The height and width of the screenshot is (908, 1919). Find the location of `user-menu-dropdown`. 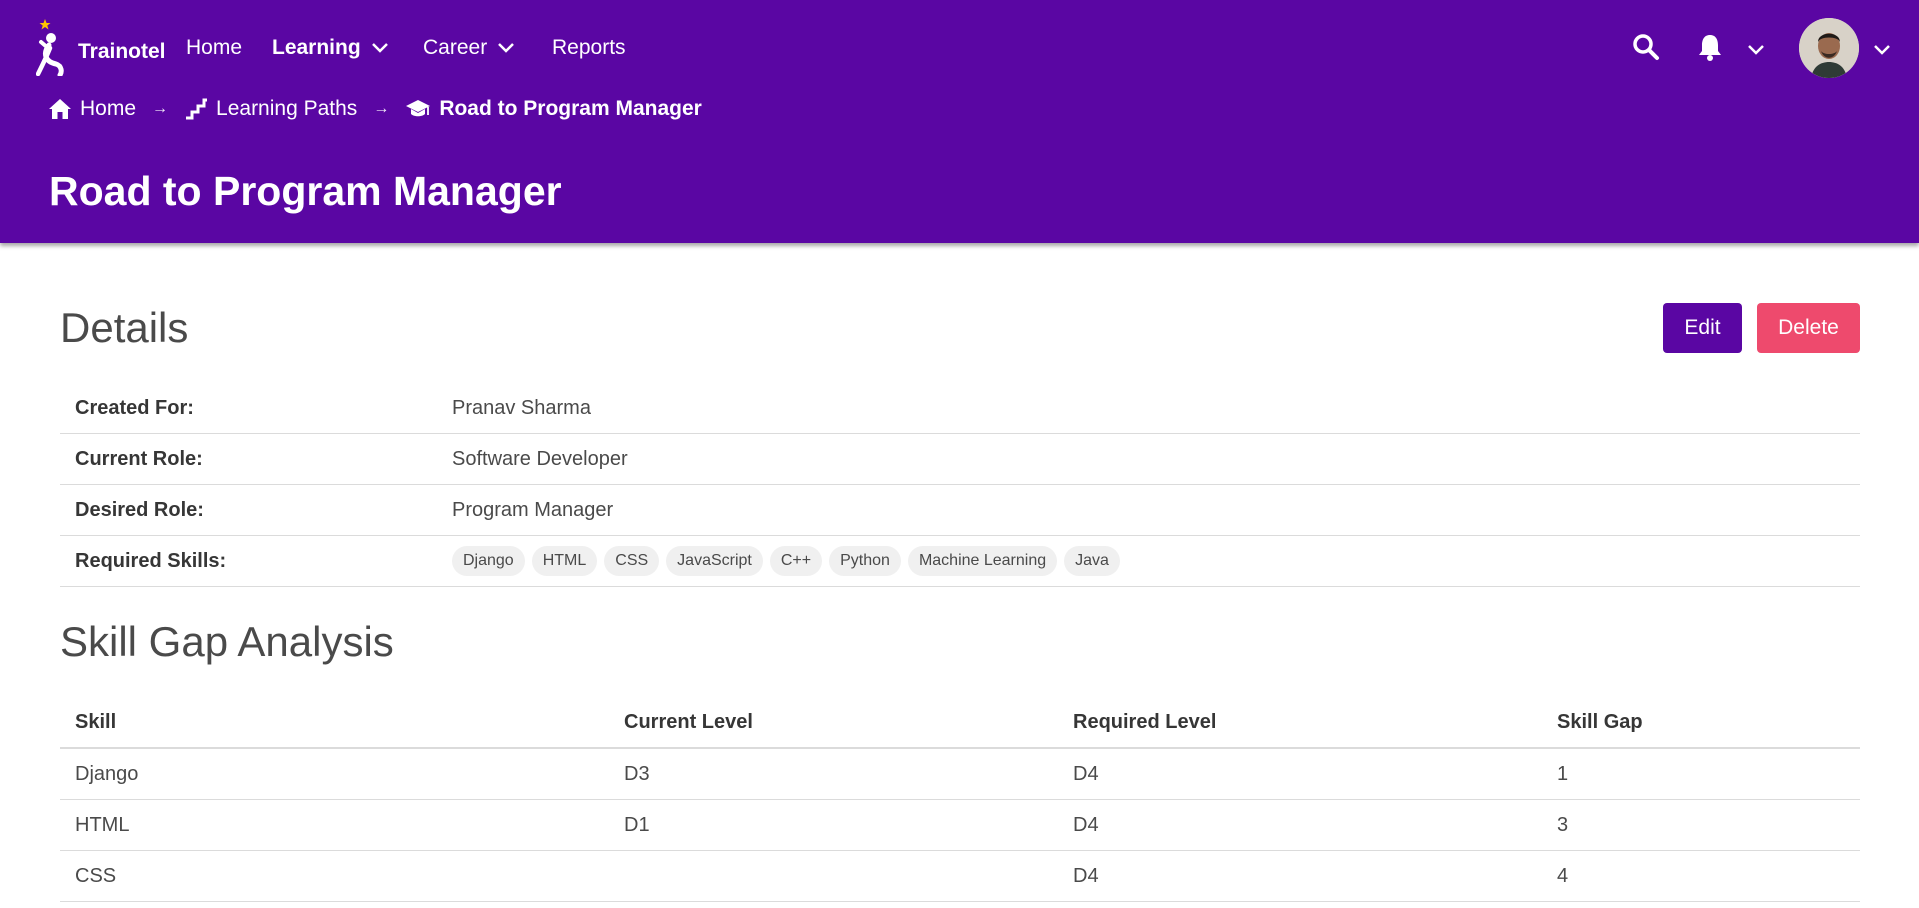

user-menu-dropdown is located at coordinates (1882, 52).